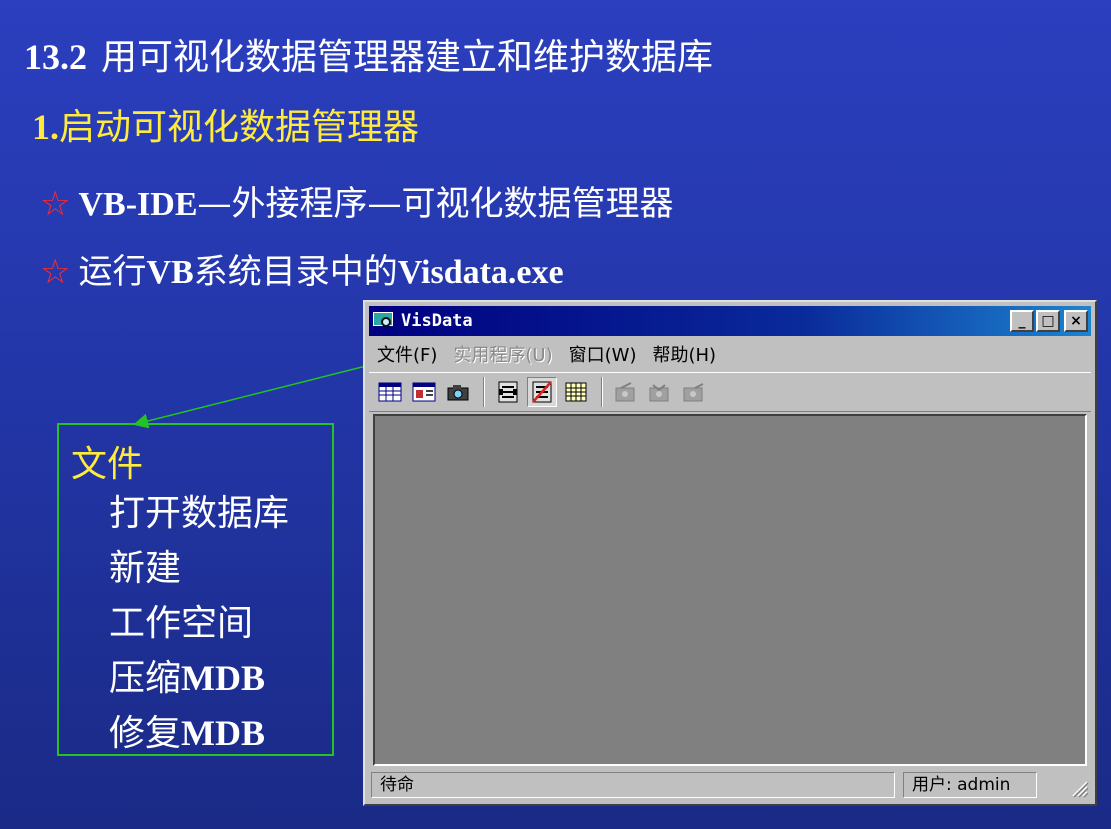 The image size is (1111, 829). Describe the element at coordinates (407, 354) in the screenshot. I see `menu-file: 文件(F)` at that location.